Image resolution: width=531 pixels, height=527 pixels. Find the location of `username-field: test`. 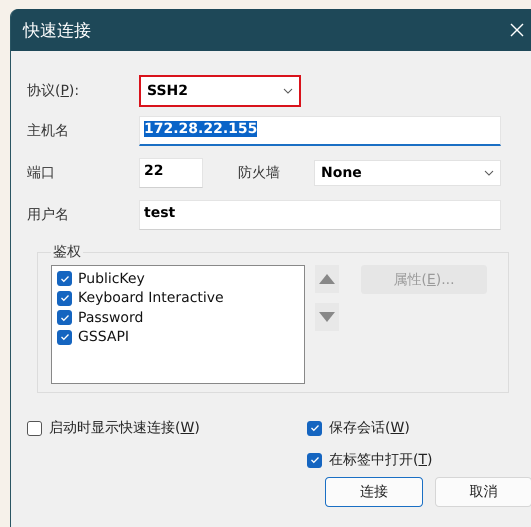

username-field: test is located at coordinates (320, 215).